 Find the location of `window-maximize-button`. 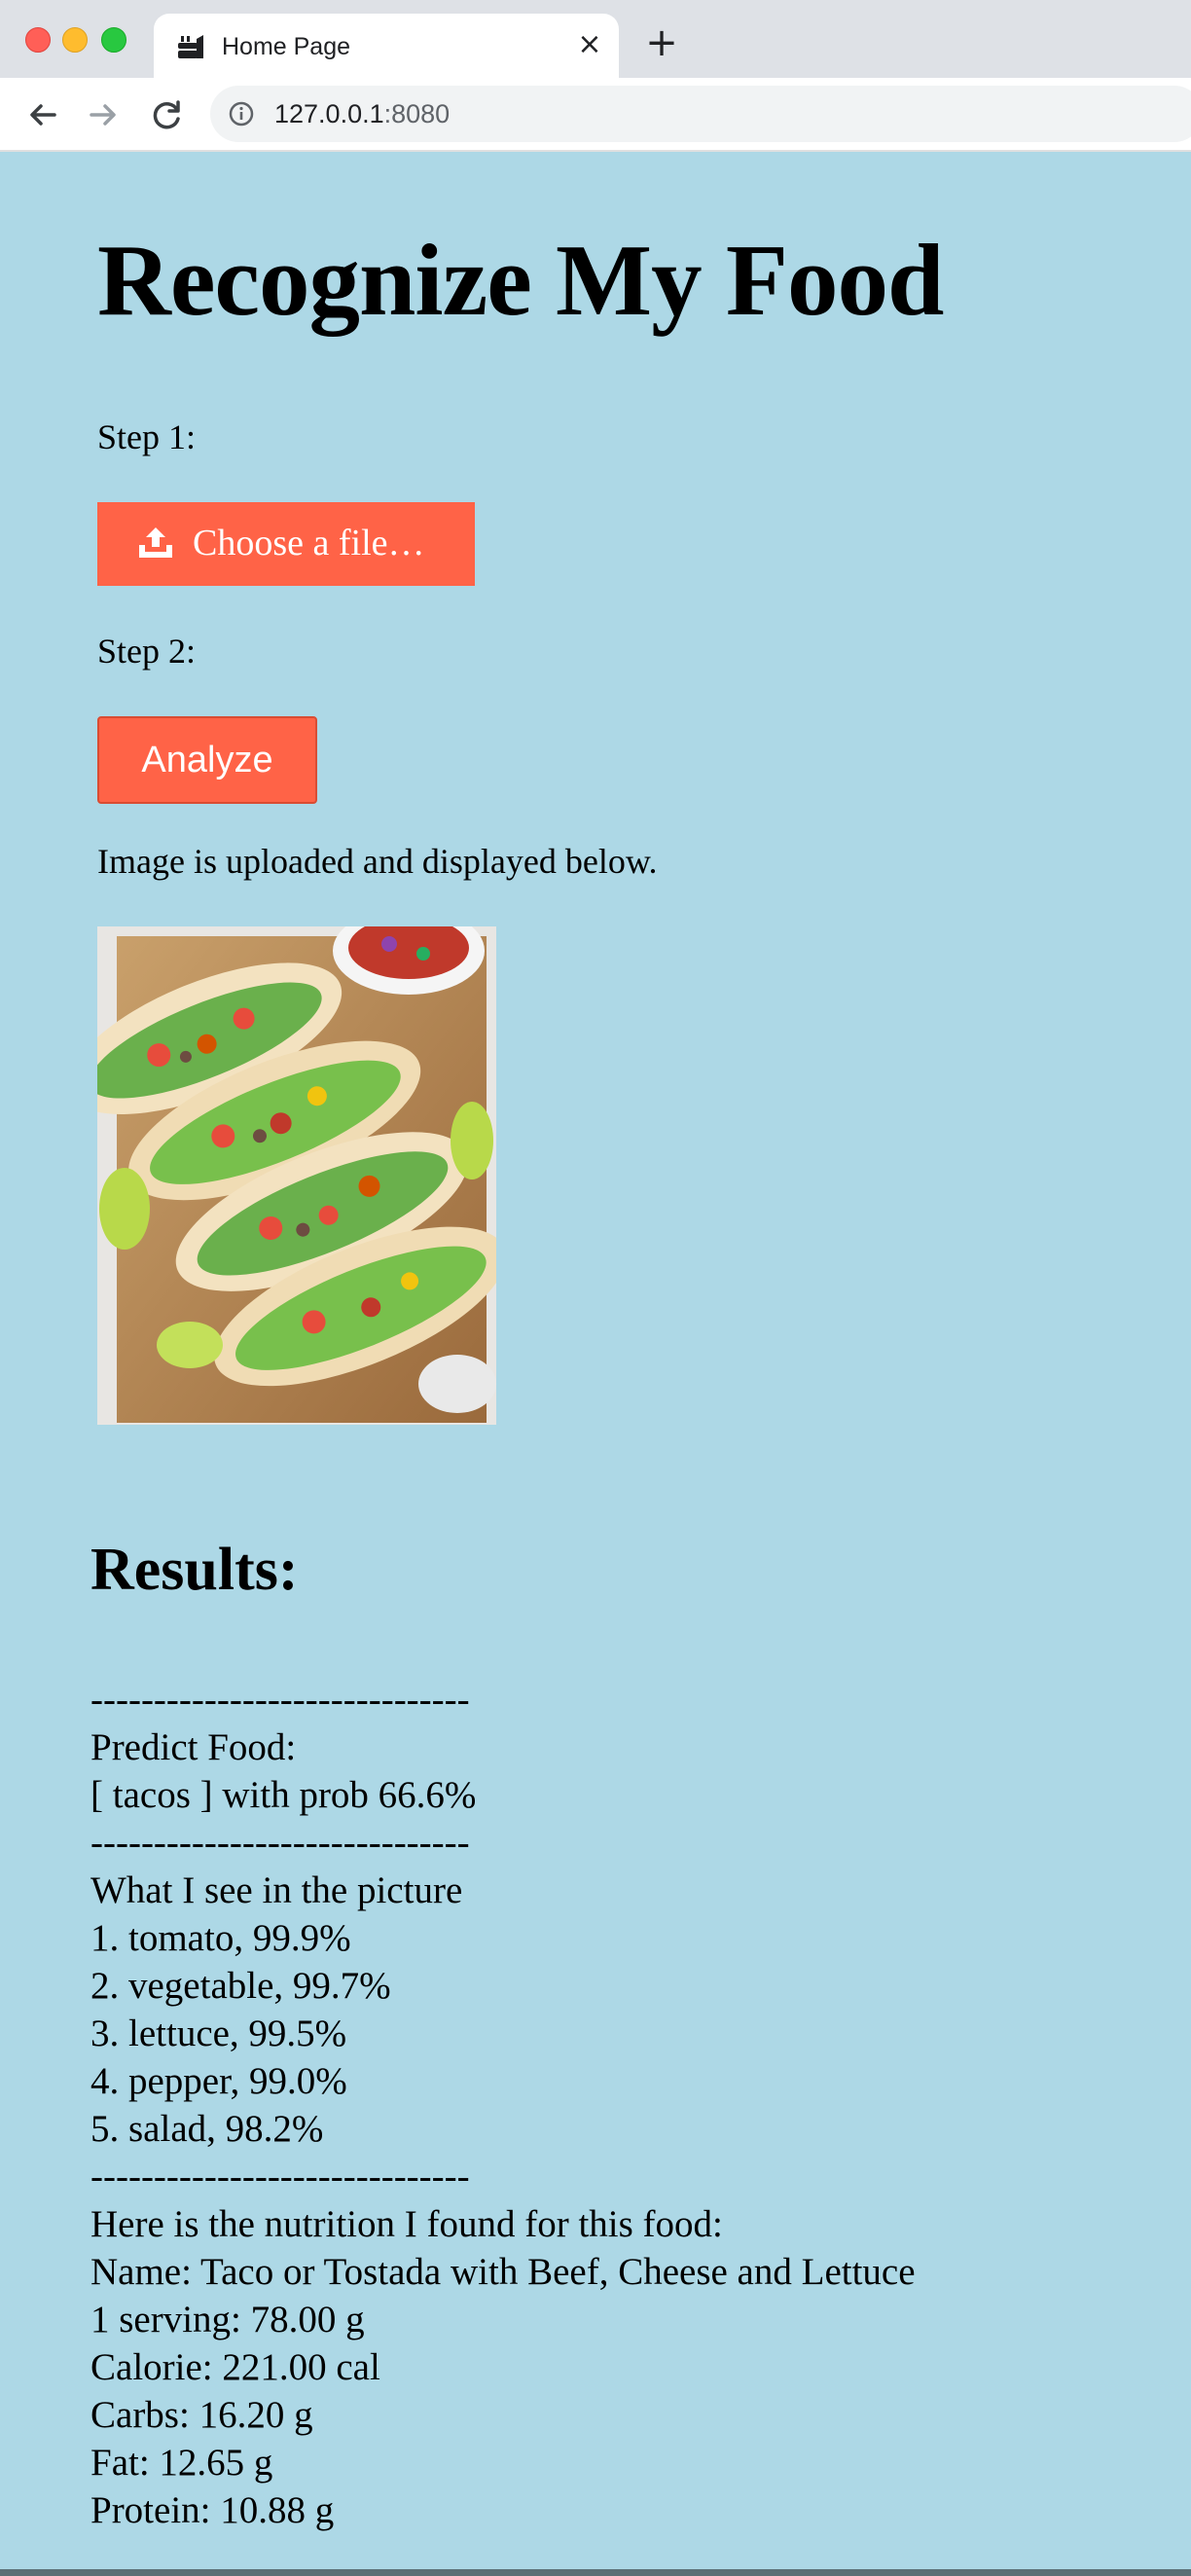

window-maximize-button is located at coordinates (113, 40).